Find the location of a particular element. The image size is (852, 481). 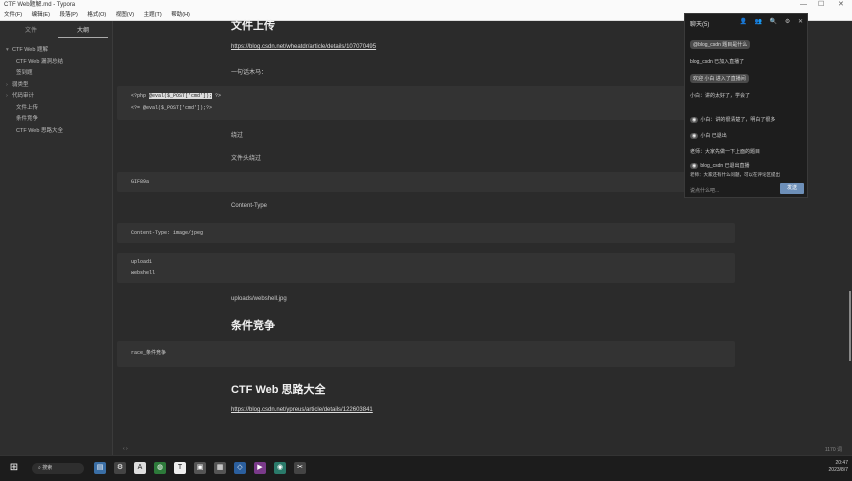

app-icon-a: A is located at coordinates (140, 468).